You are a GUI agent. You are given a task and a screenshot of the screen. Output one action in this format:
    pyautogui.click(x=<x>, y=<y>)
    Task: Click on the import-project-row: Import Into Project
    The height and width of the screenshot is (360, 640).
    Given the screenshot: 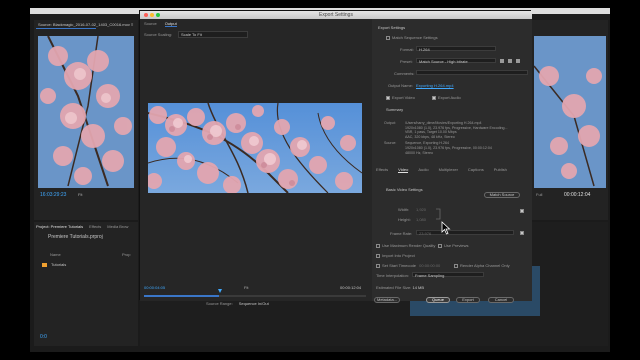 What is the action you would take?
    pyautogui.click(x=395, y=255)
    